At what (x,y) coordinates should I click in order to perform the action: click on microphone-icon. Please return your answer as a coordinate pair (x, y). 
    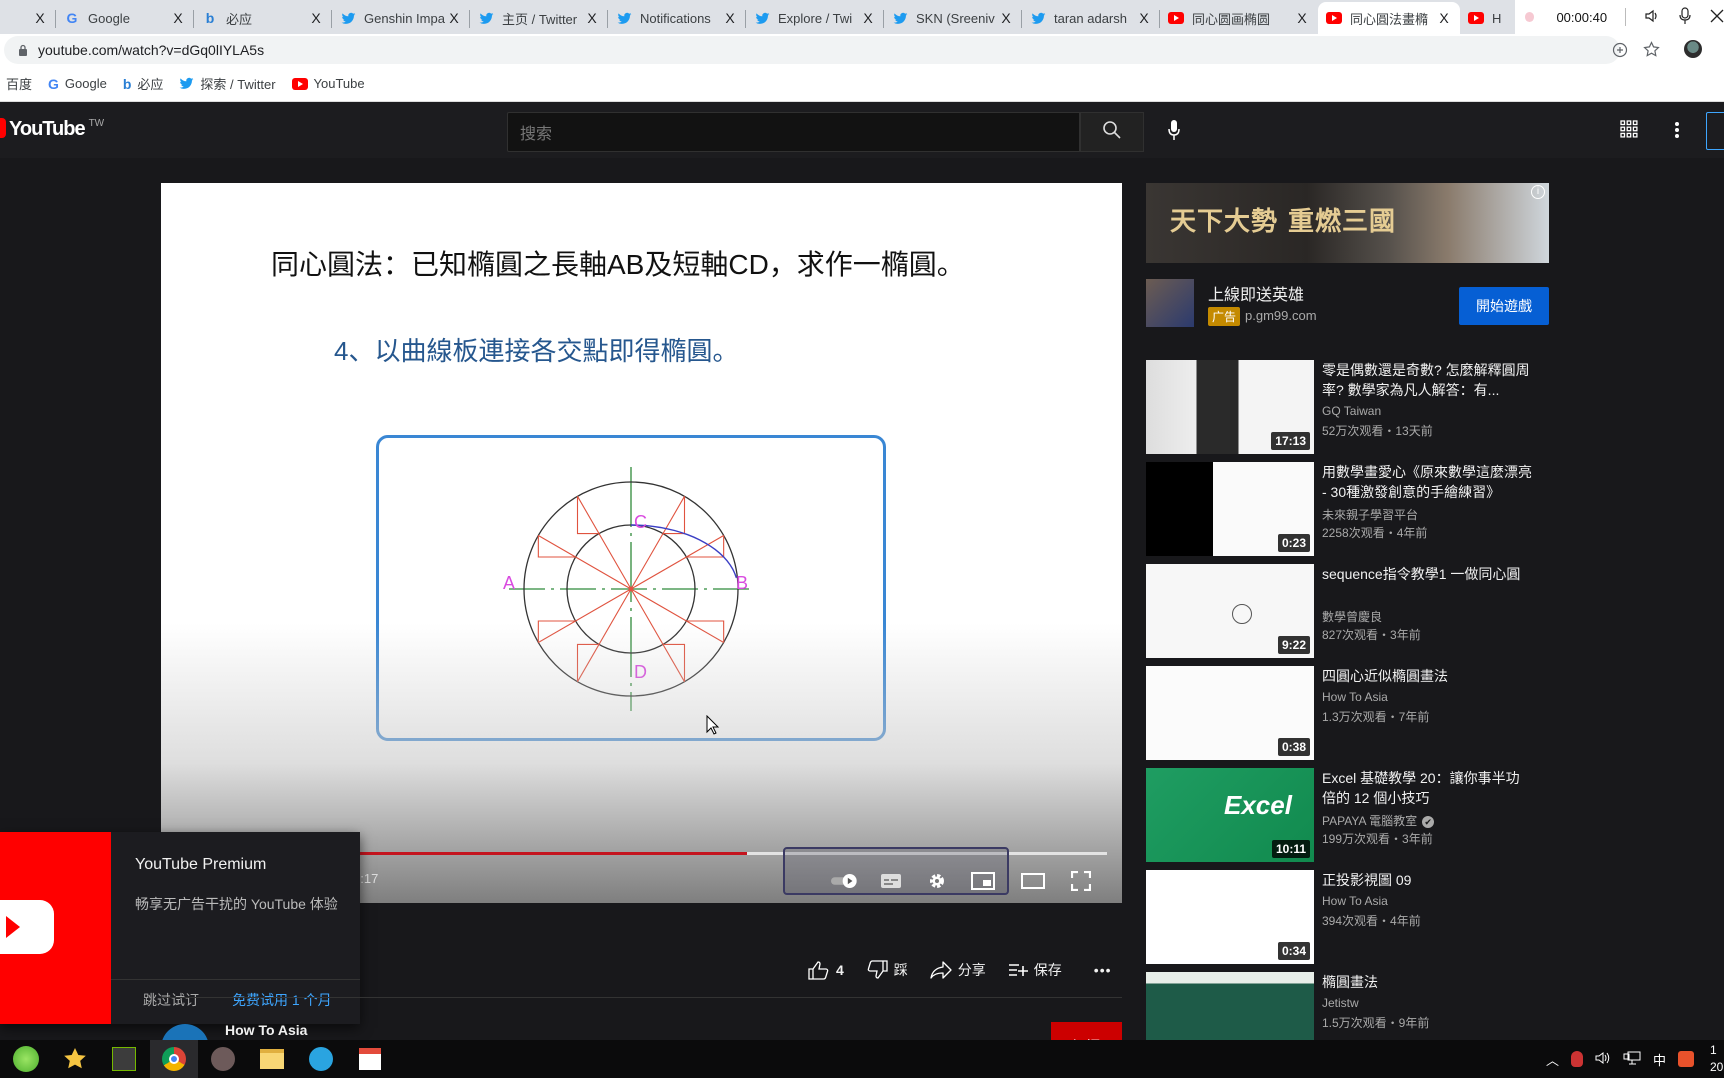
    Looking at the image, I should click on (1685, 17).